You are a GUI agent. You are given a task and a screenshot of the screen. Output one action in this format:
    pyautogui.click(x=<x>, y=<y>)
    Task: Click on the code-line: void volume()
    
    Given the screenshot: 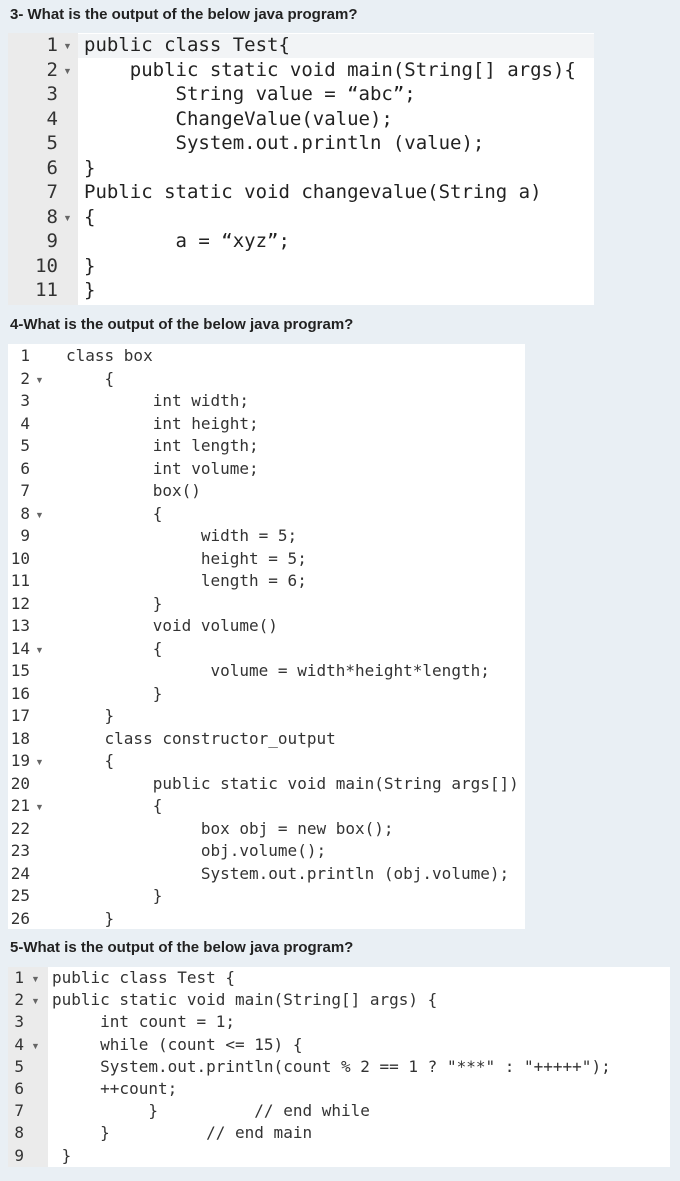 What is the action you would take?
    pyautogui.click(x=172, y=625)
    